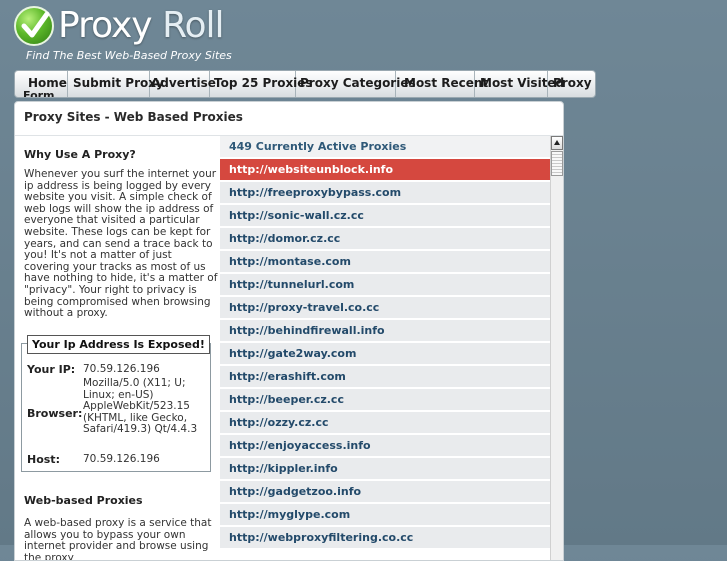 This screenshot has width=727, height=561. Describe the element at coordinates (83, 500) in the screenshot. I see `web-proxies-heading: Web-based Proxies` at that location.